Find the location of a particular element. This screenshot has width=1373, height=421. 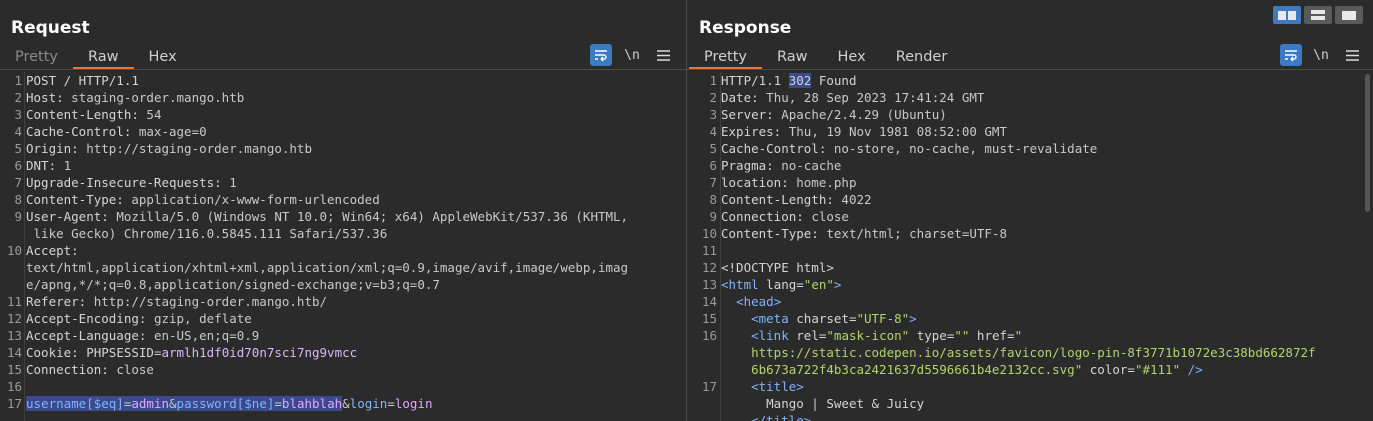

line-content: Pragma: no-cache is located at coordinates (781, 165).